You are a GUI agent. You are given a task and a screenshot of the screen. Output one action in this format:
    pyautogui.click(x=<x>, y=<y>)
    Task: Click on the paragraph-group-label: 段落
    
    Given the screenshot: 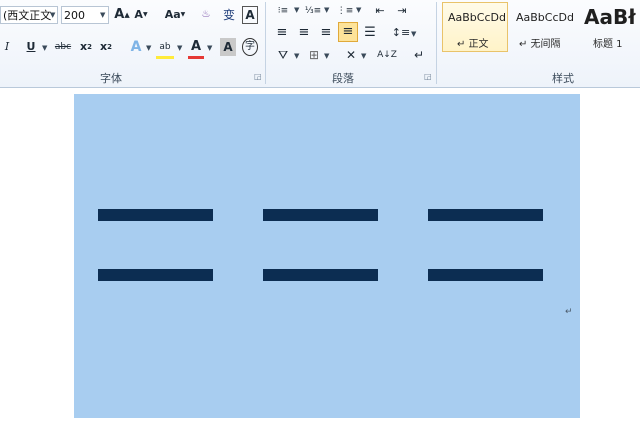 What is the action you would take?
    pyautogui.click(x=343, y=78)
    